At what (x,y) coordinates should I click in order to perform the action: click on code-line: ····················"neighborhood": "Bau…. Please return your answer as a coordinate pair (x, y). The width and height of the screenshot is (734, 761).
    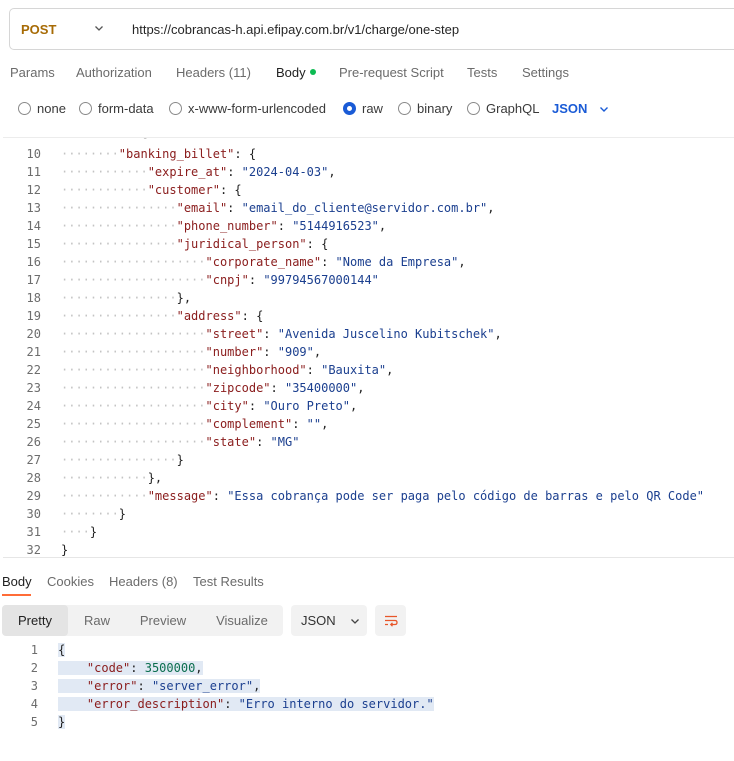
    Looking at the image, I should click on (227, 370).